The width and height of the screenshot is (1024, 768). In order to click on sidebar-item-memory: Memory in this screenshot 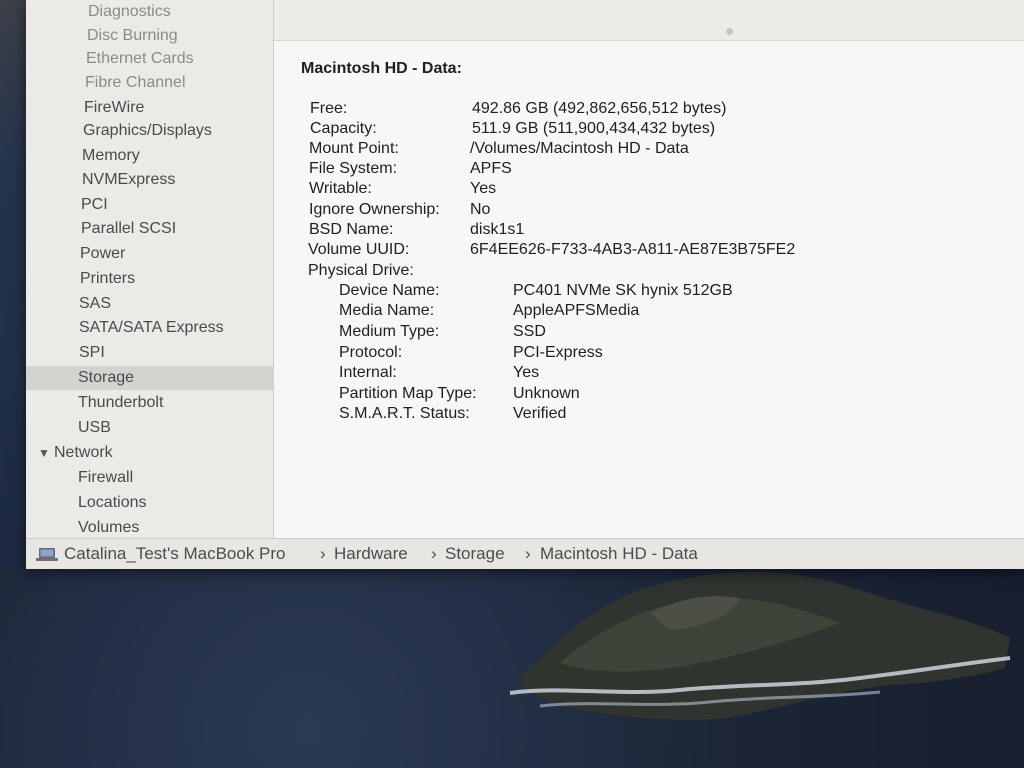, I will do `click(149, 156)`.